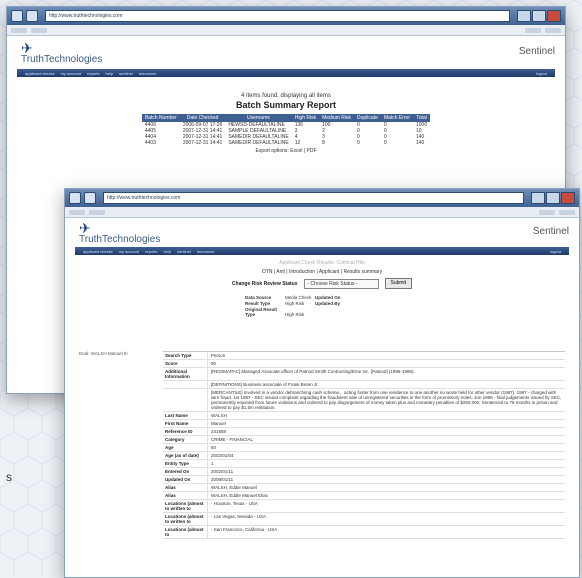 The height and width of the screenshot is (578, 582). What do you see at coordinates (178, 355) in the screenshot?
I see `field-name: Search Type` at bounding box center [178, 355].